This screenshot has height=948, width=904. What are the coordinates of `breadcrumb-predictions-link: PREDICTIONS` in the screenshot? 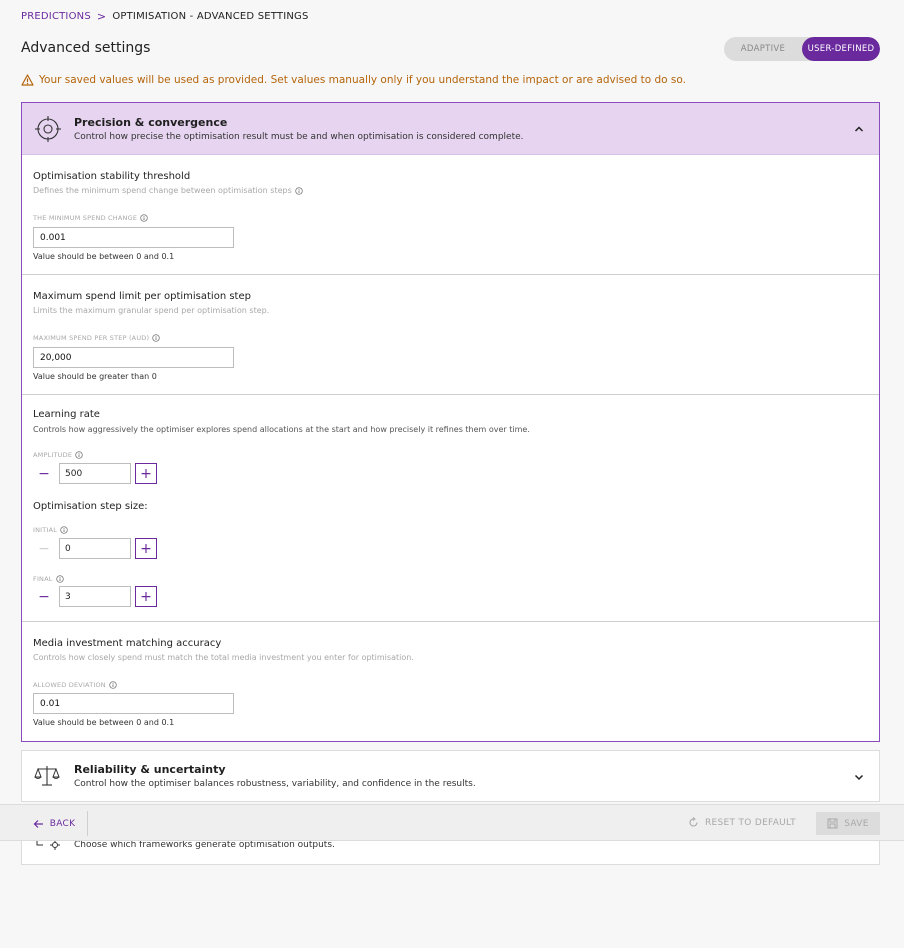 It's located at (56, 16).